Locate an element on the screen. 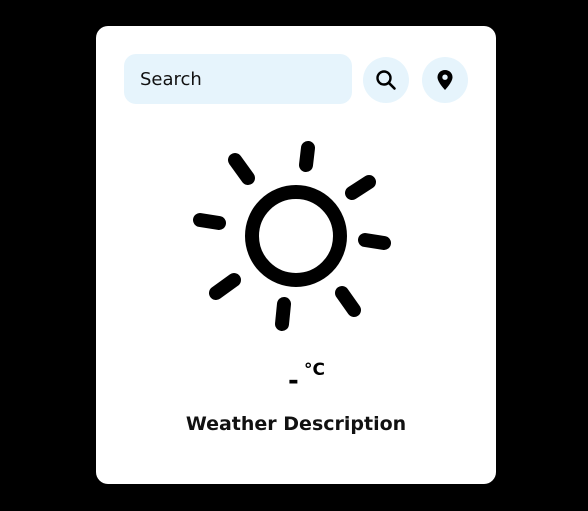  search-icon is located at coordinates (386, 80).